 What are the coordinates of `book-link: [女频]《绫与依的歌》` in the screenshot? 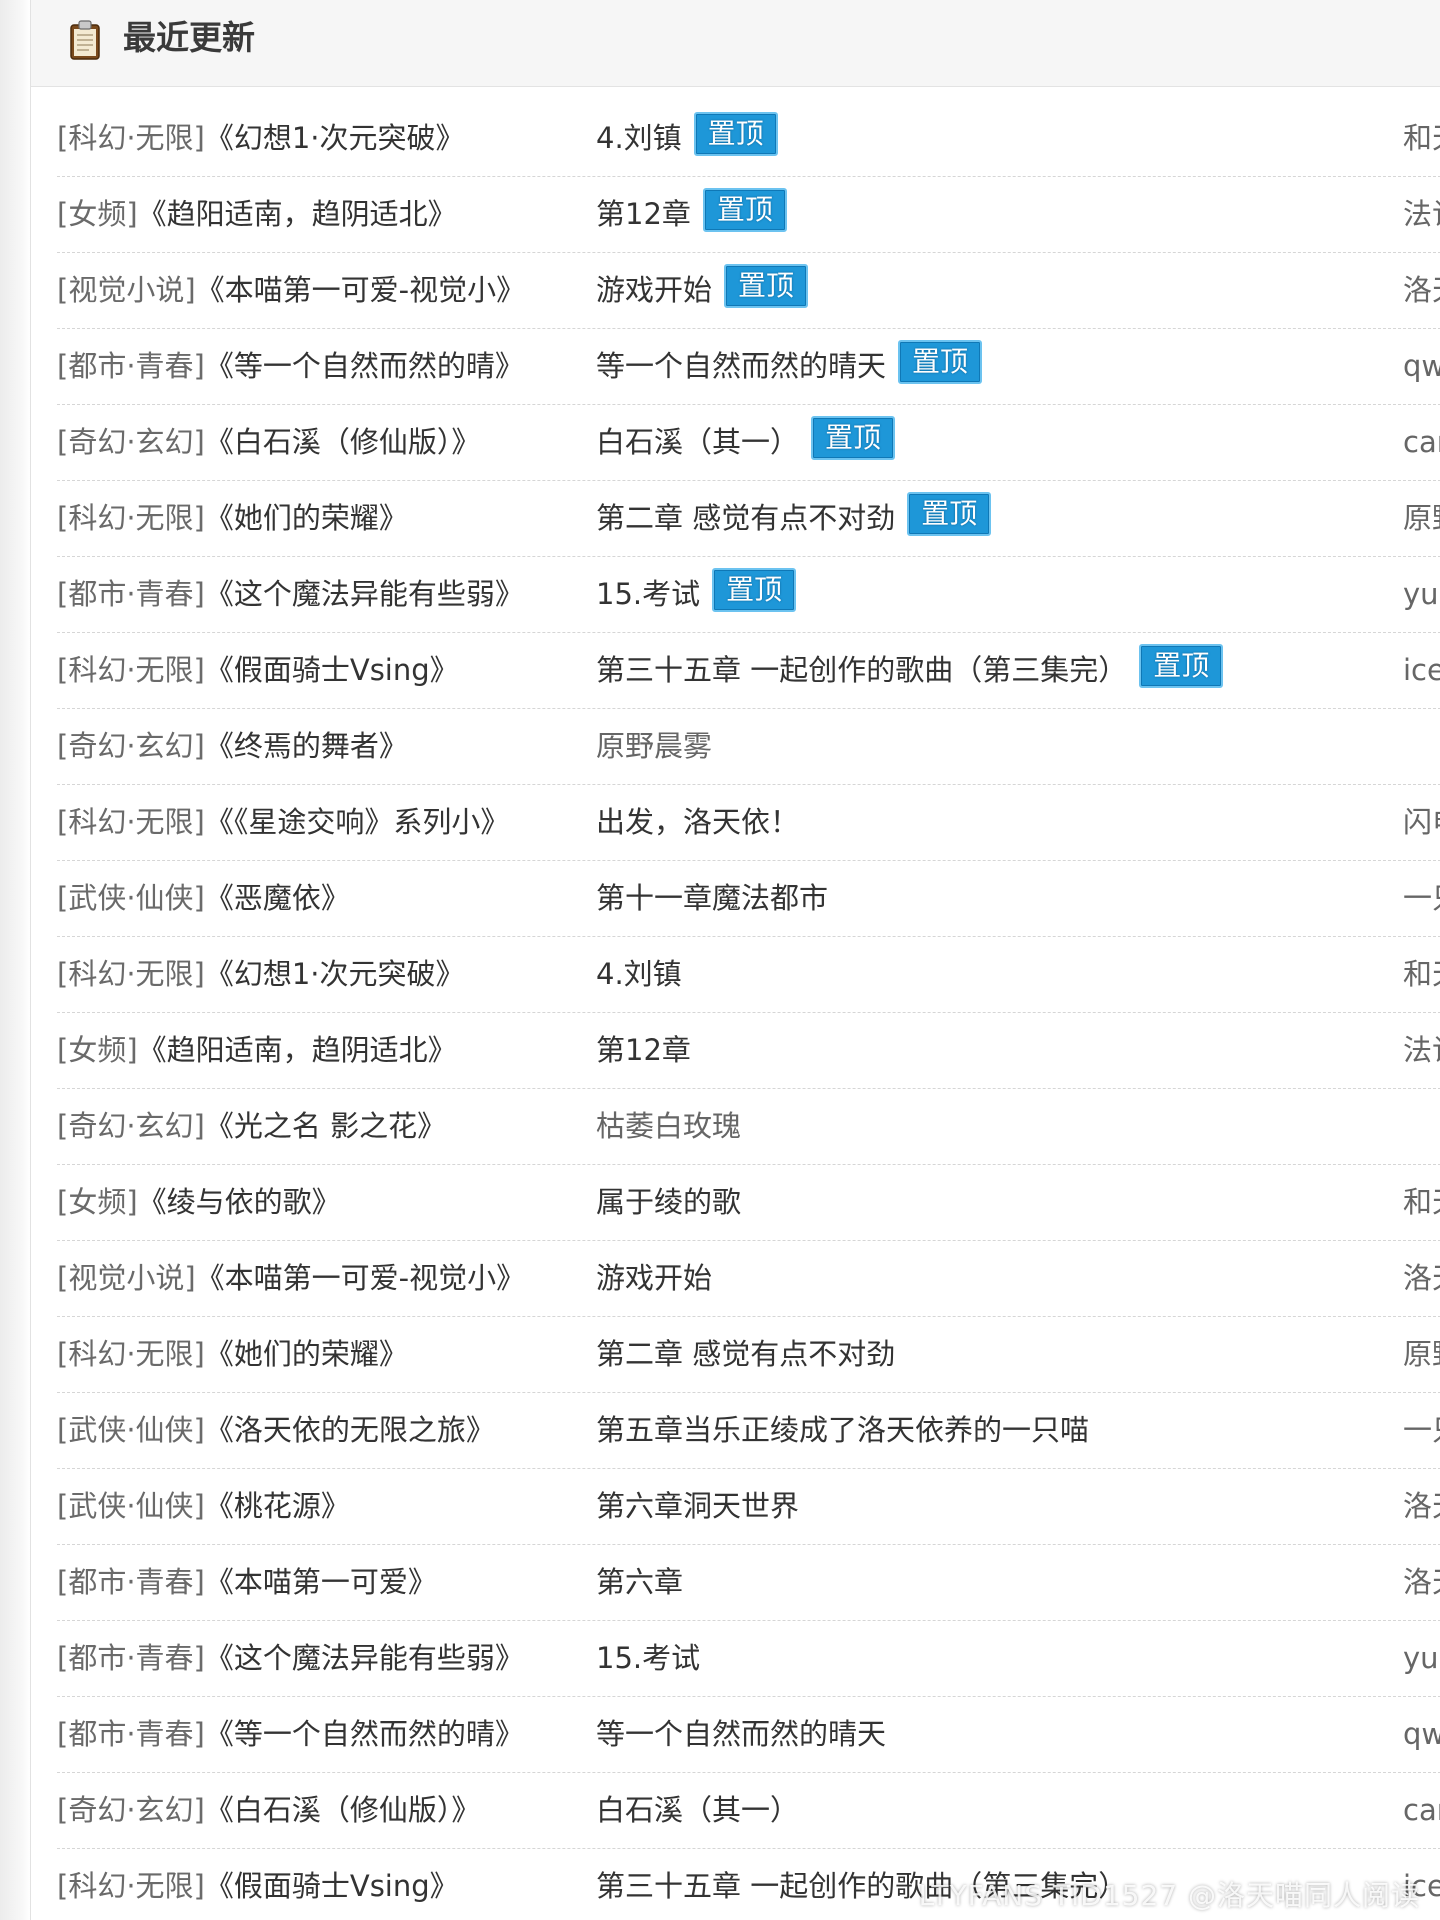 It's located at (317, 1202).